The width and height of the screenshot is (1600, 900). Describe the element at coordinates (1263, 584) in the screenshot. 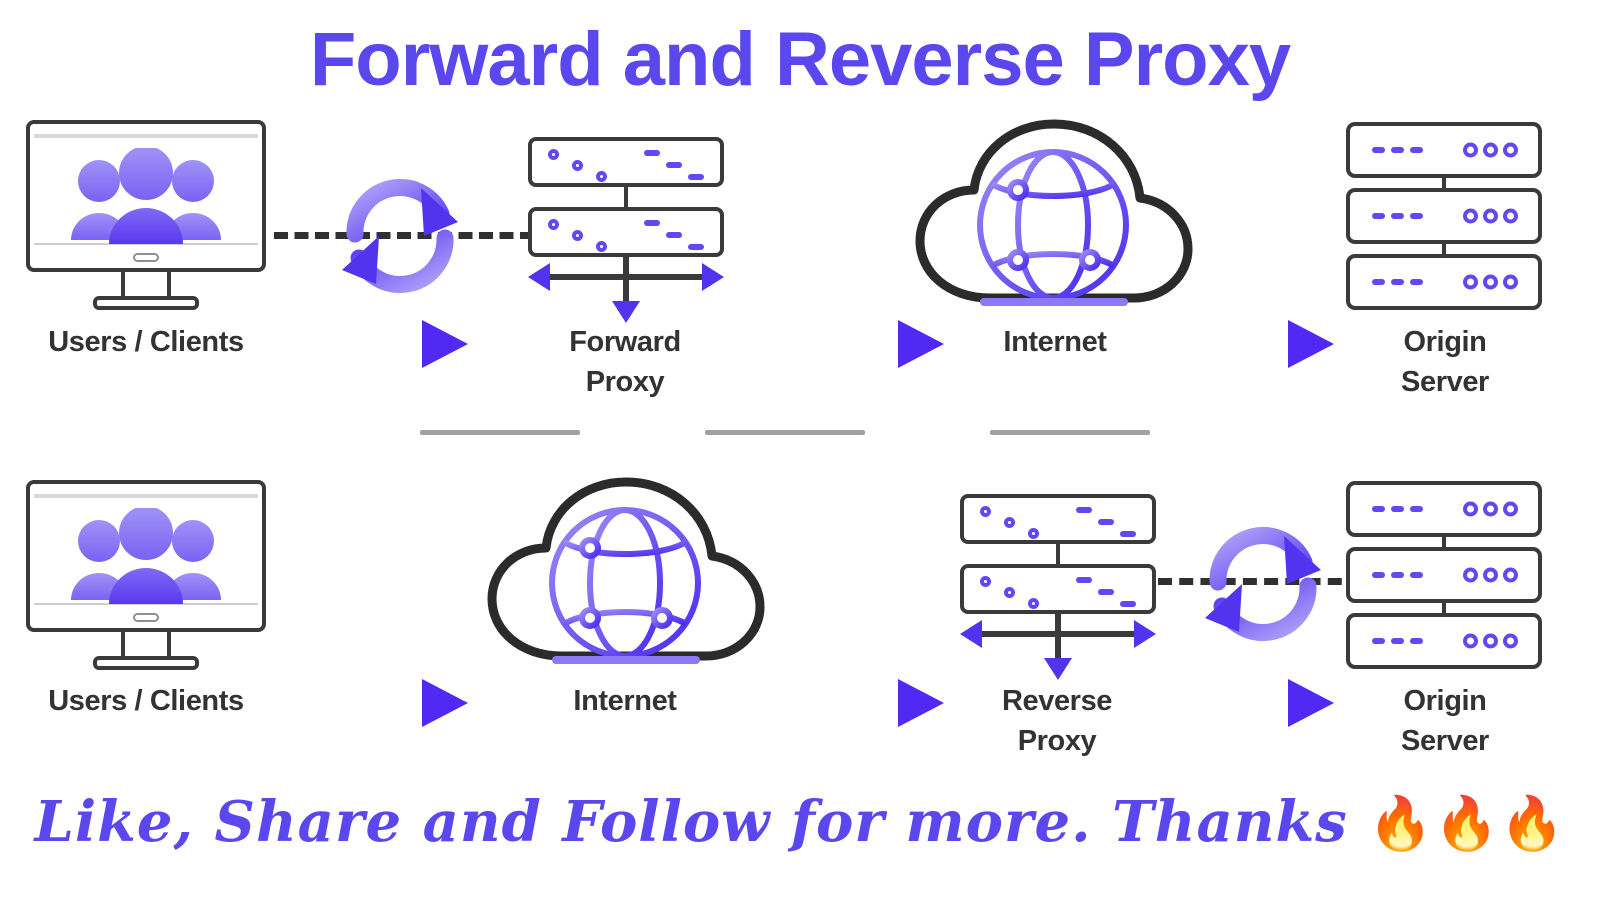

I see `sync-arrows-icon-row2` at that location.